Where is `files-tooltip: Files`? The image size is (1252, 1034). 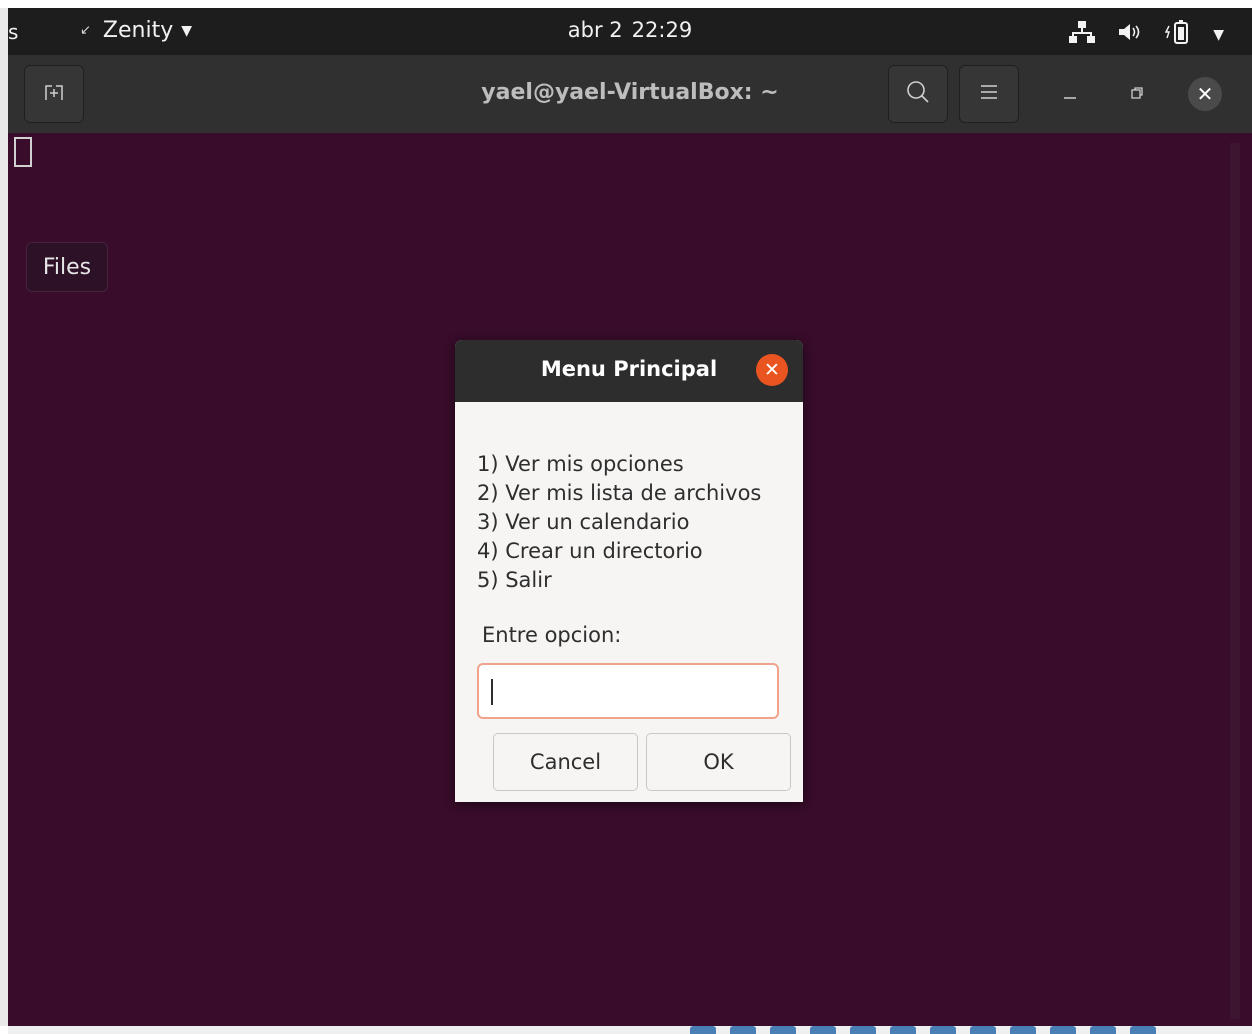 files-tooltip: Files is located at coordinates (67, 267).